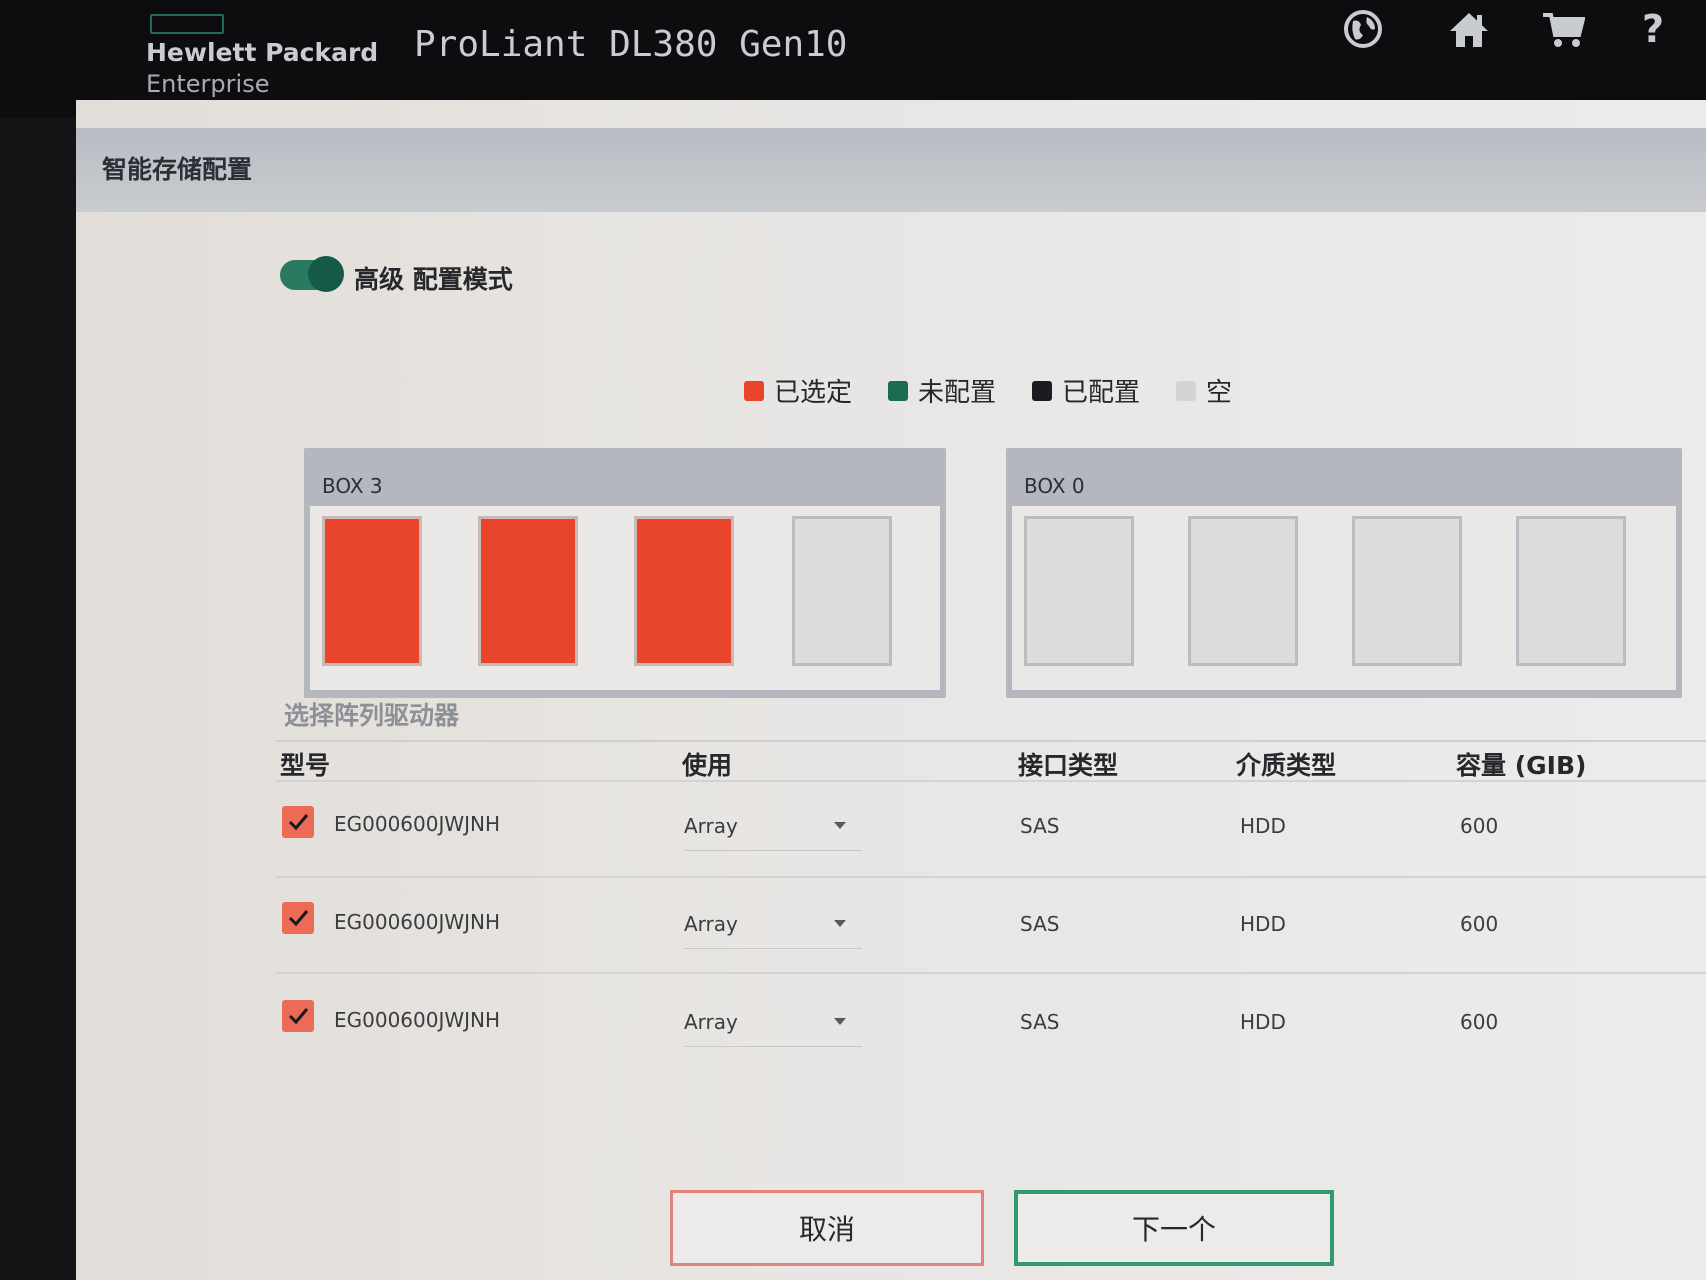 This screenshot has width=1706, height=1280. What do you see at coordinates (1563, 29) in the screenshot?
I see `cart-icon` at bounding box center [1563, 29].